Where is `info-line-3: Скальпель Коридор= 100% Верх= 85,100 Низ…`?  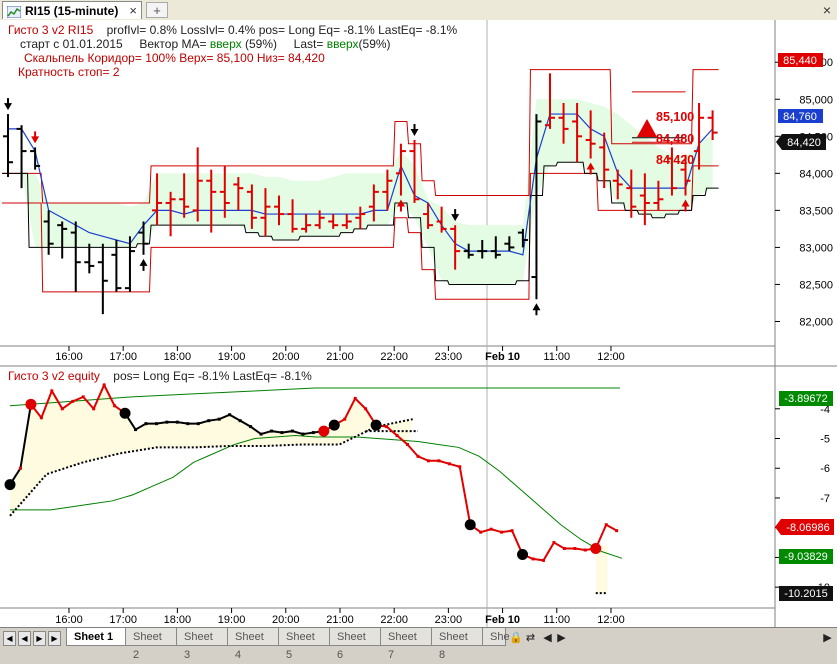
info-line-3: Скальпель Коридор= 100% Верх= 85,100 Низ… is located at coordinates (174, 58).